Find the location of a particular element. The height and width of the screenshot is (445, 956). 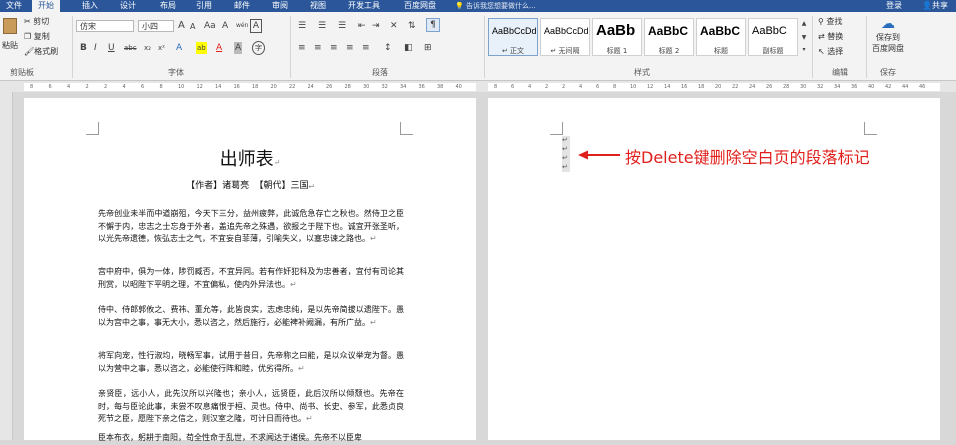

style-title: AaBbC 标题 is located at coordinates (721, 37).